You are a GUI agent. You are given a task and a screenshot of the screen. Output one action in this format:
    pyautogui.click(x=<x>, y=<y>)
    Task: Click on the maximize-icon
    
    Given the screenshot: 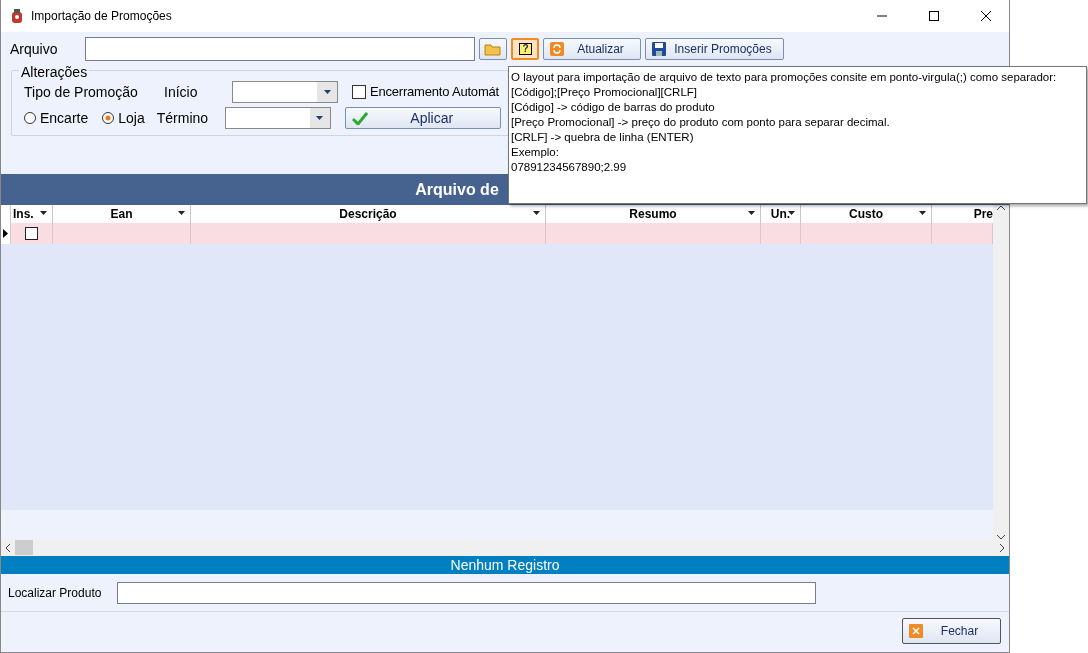 What is the action you would take?
    pyautogui.click(x=934, y=16)
    